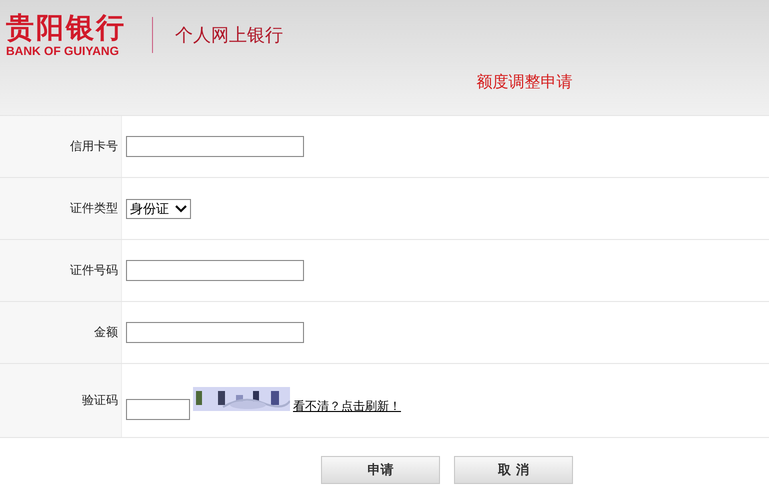  Describe the element at coordinates (94, 208) in the screenshot. I see `field-label: 证件类型` at that location.